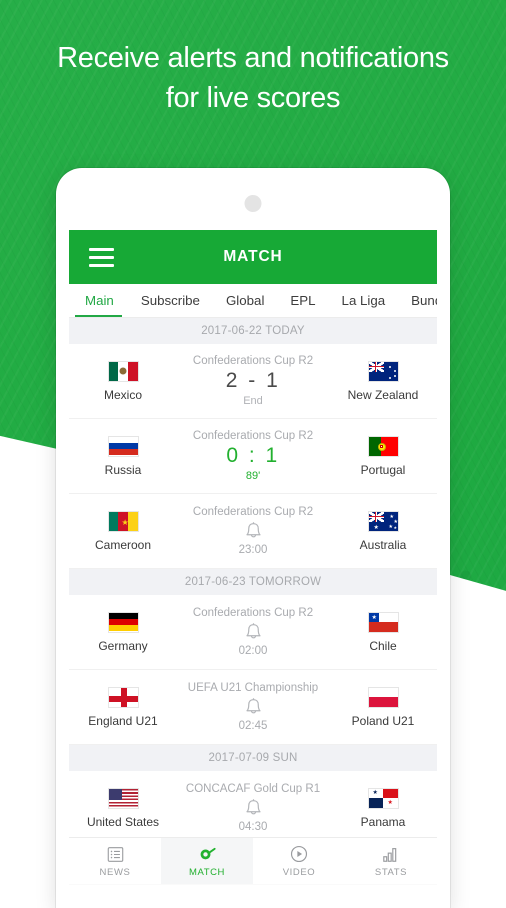  Describe the element at coordinates (253, 203) in the screenshot. I see `phone-camera-dot` at that location.